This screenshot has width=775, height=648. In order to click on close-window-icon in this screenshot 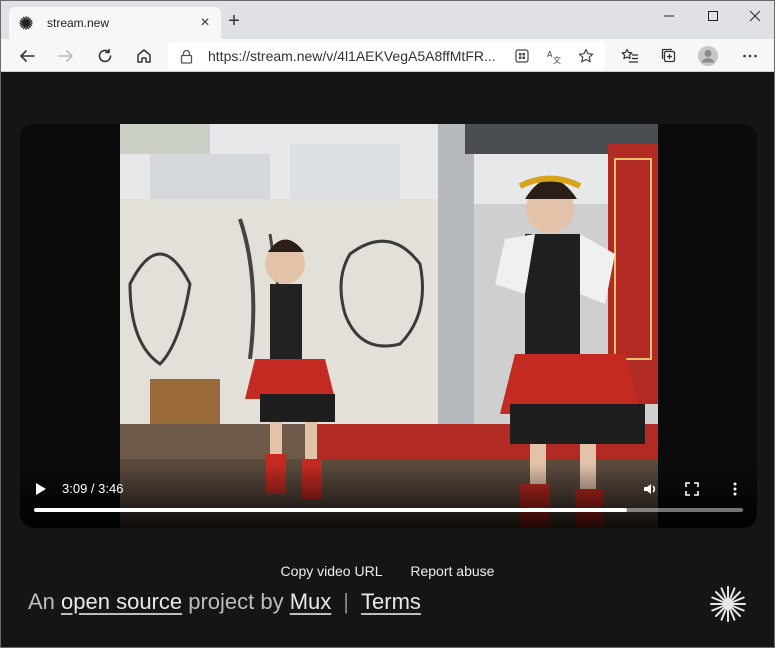, I will do `click(754, 16)`.